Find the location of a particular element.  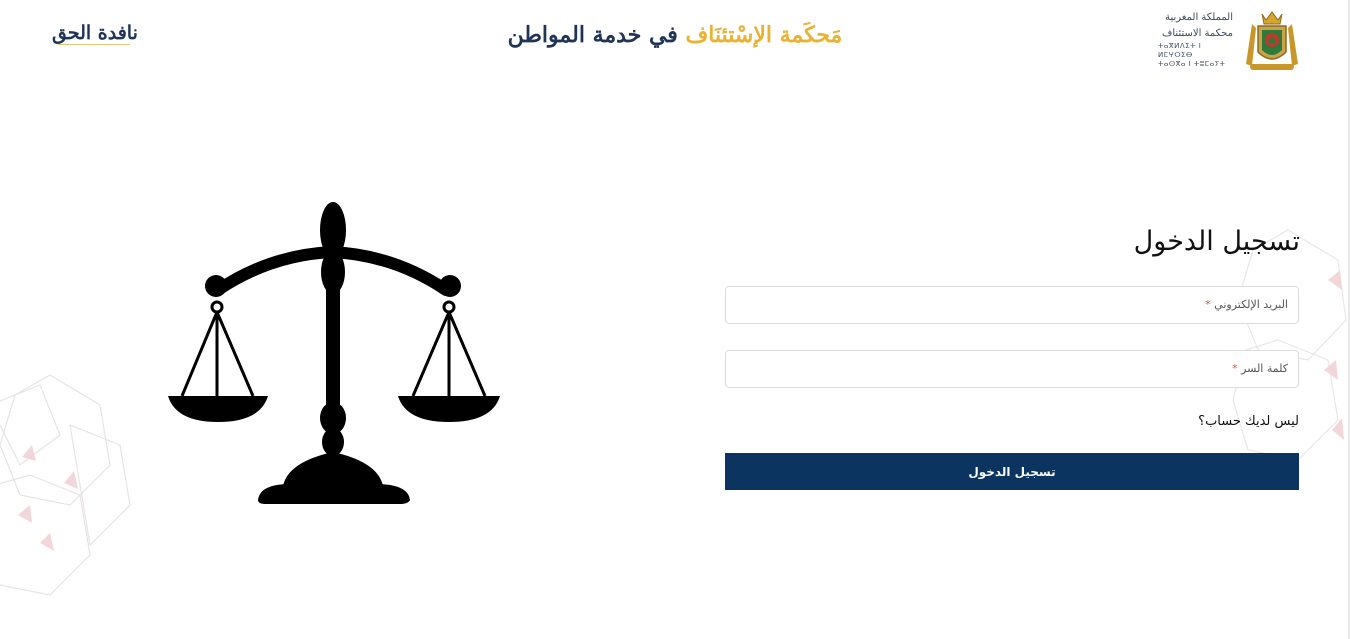

login-title: تسجيل الدخول is located at coordinates (1216, 241).